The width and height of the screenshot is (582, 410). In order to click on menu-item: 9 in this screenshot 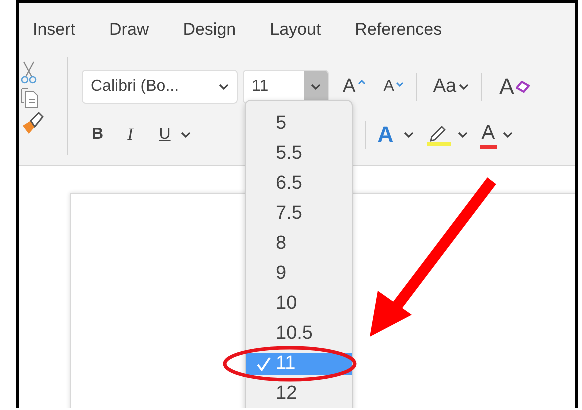, I will do `click(299, 274)`.